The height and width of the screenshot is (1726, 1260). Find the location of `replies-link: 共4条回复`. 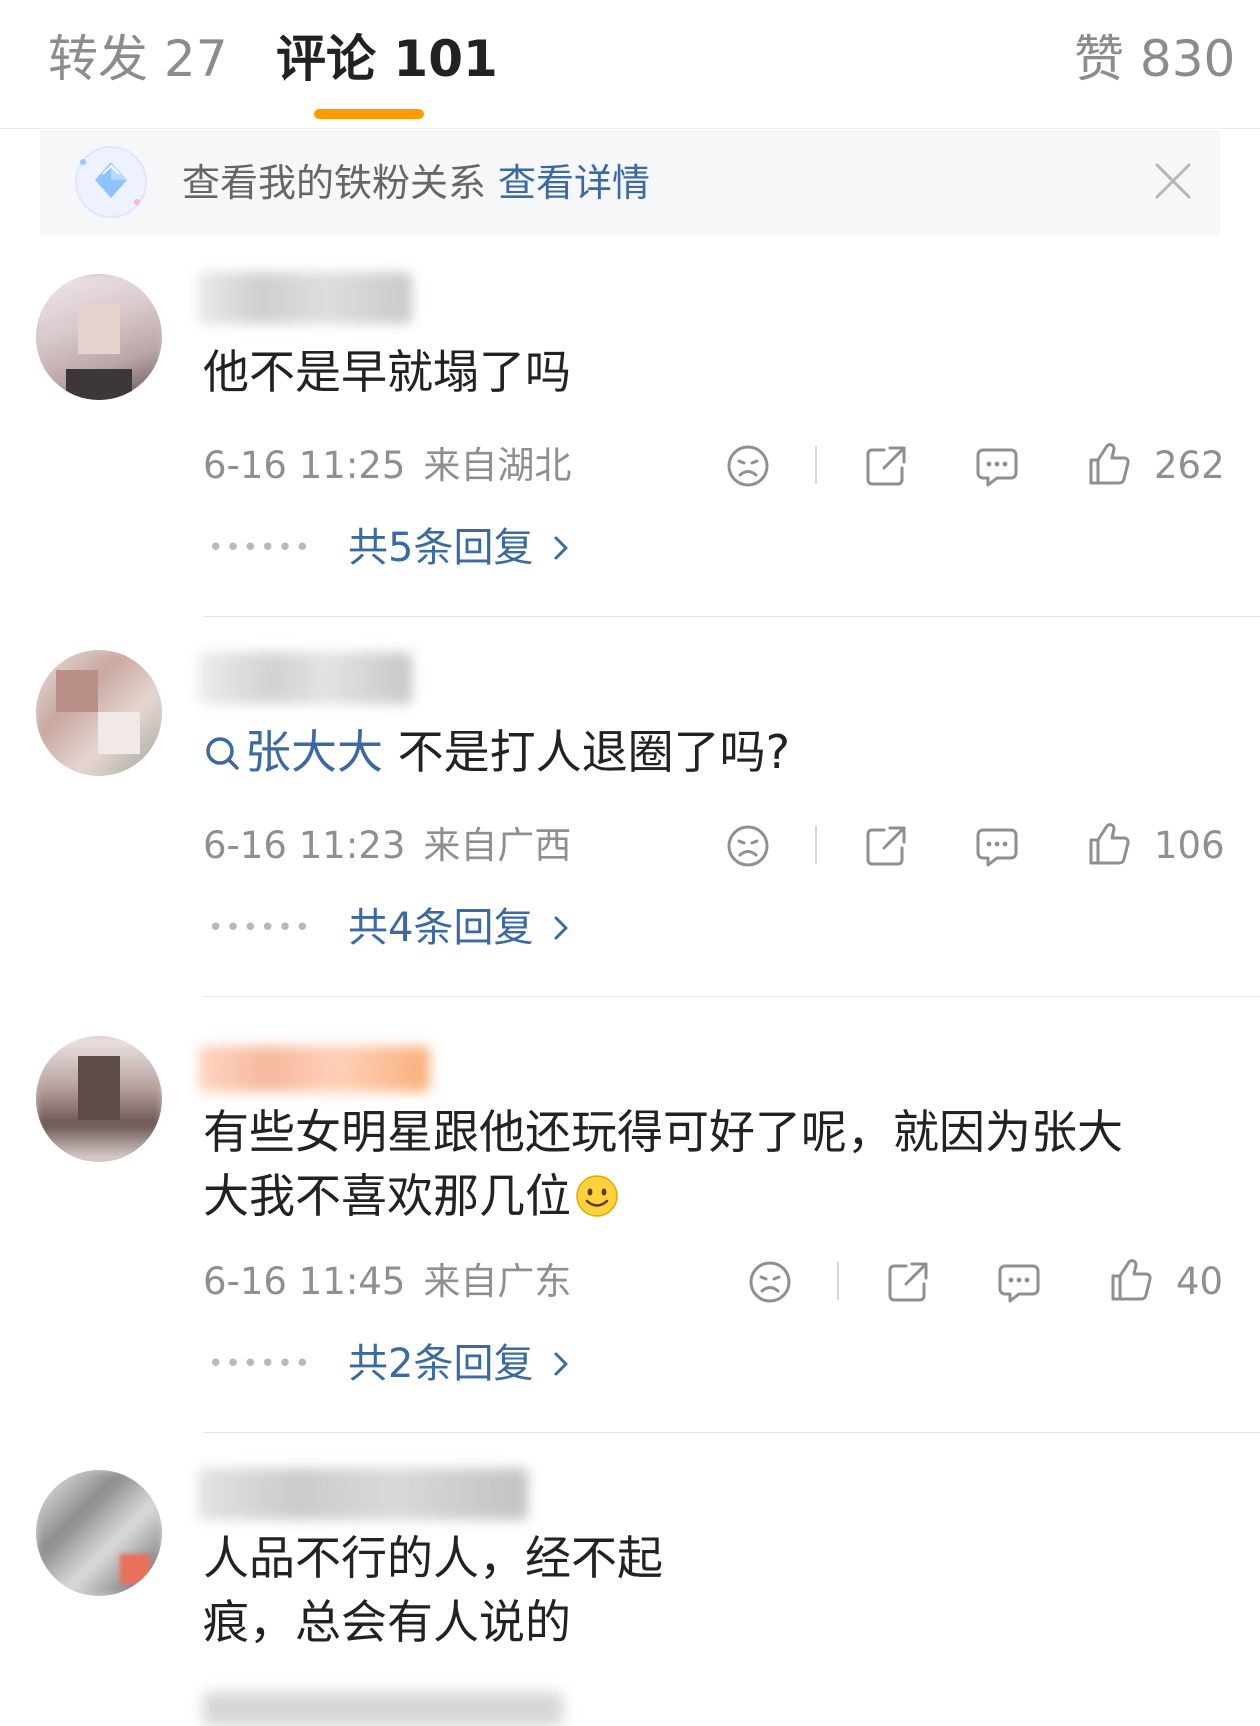

replies-link: 共4条回复 is located at coordinates (440, 928).